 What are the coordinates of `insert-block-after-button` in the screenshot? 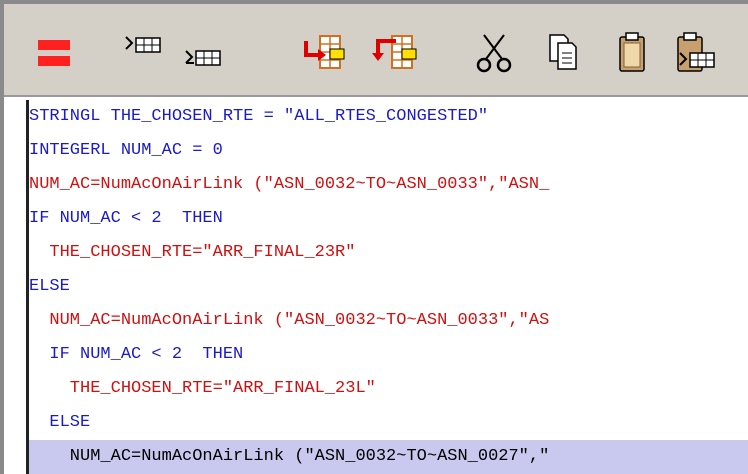 It's located at (207, 53).